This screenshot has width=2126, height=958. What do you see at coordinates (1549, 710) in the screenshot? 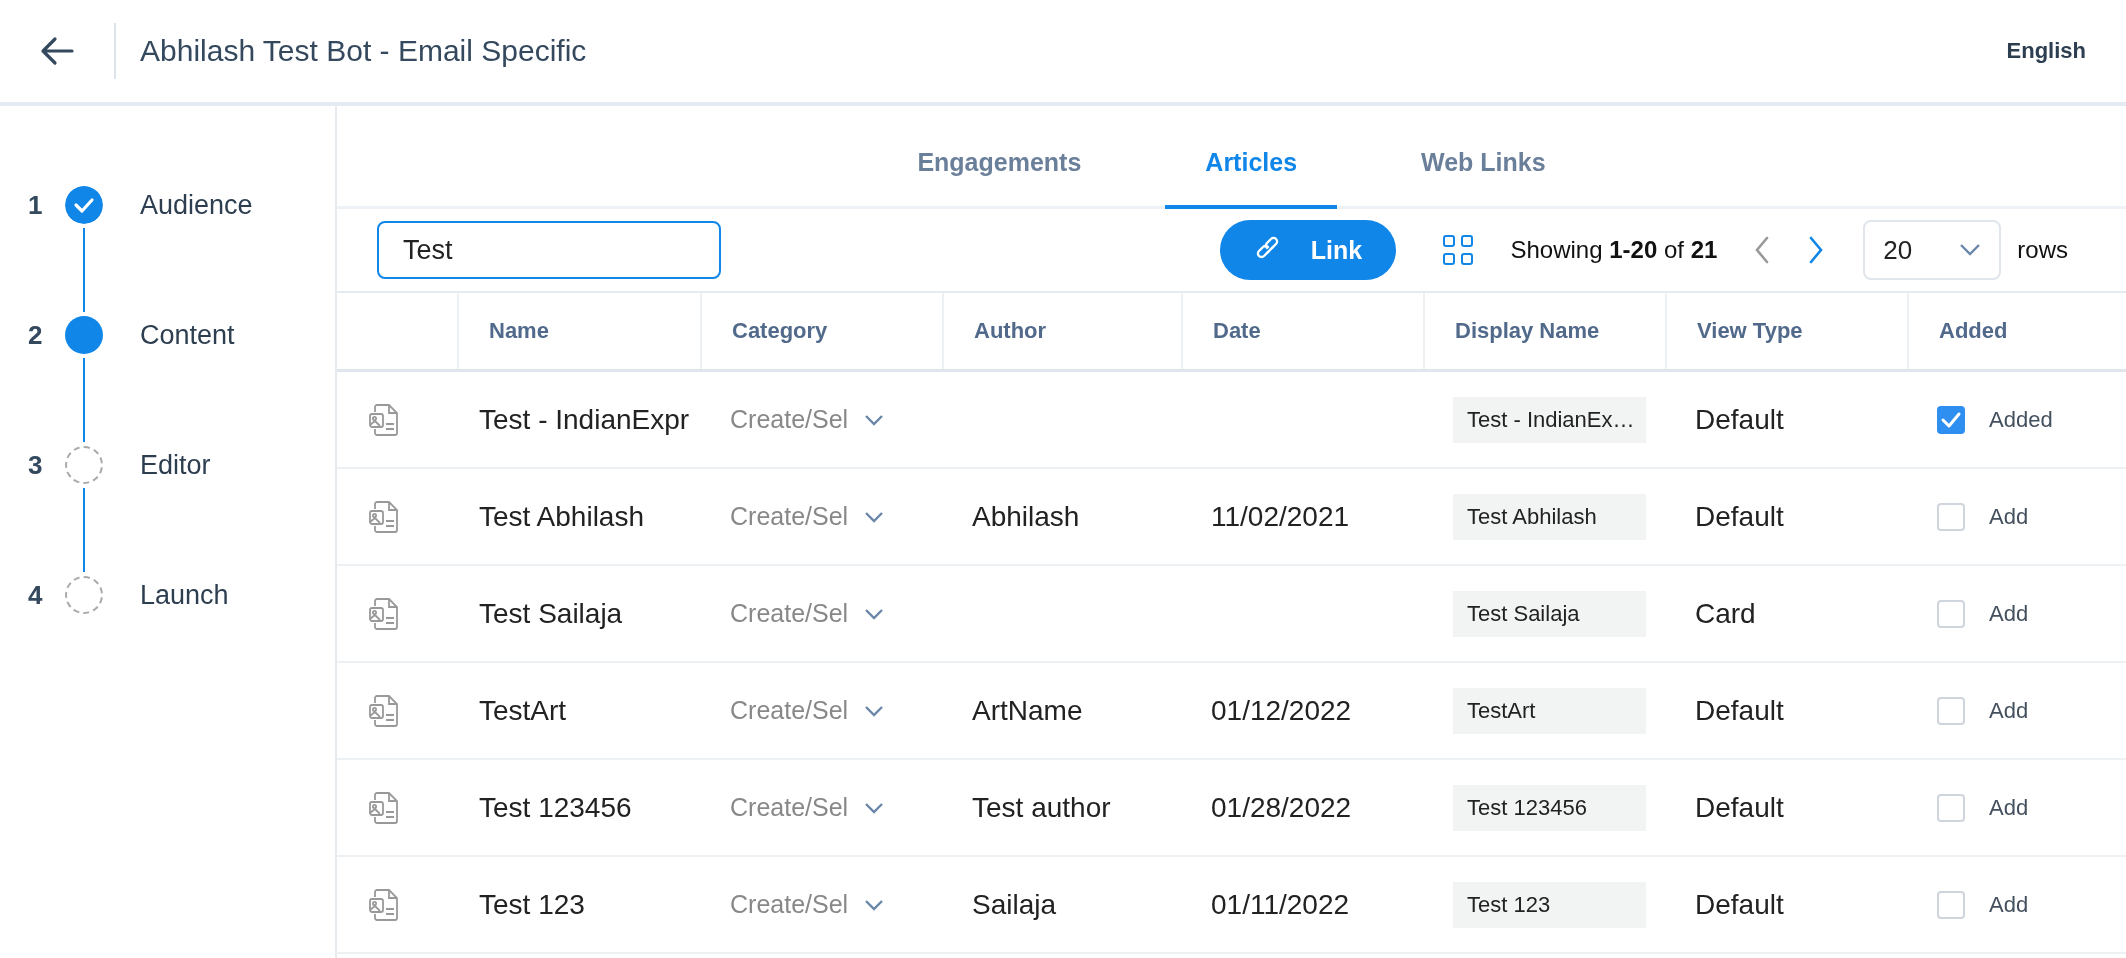
I see `display-name-field: TestArt` at bounding box center [1549, 710].